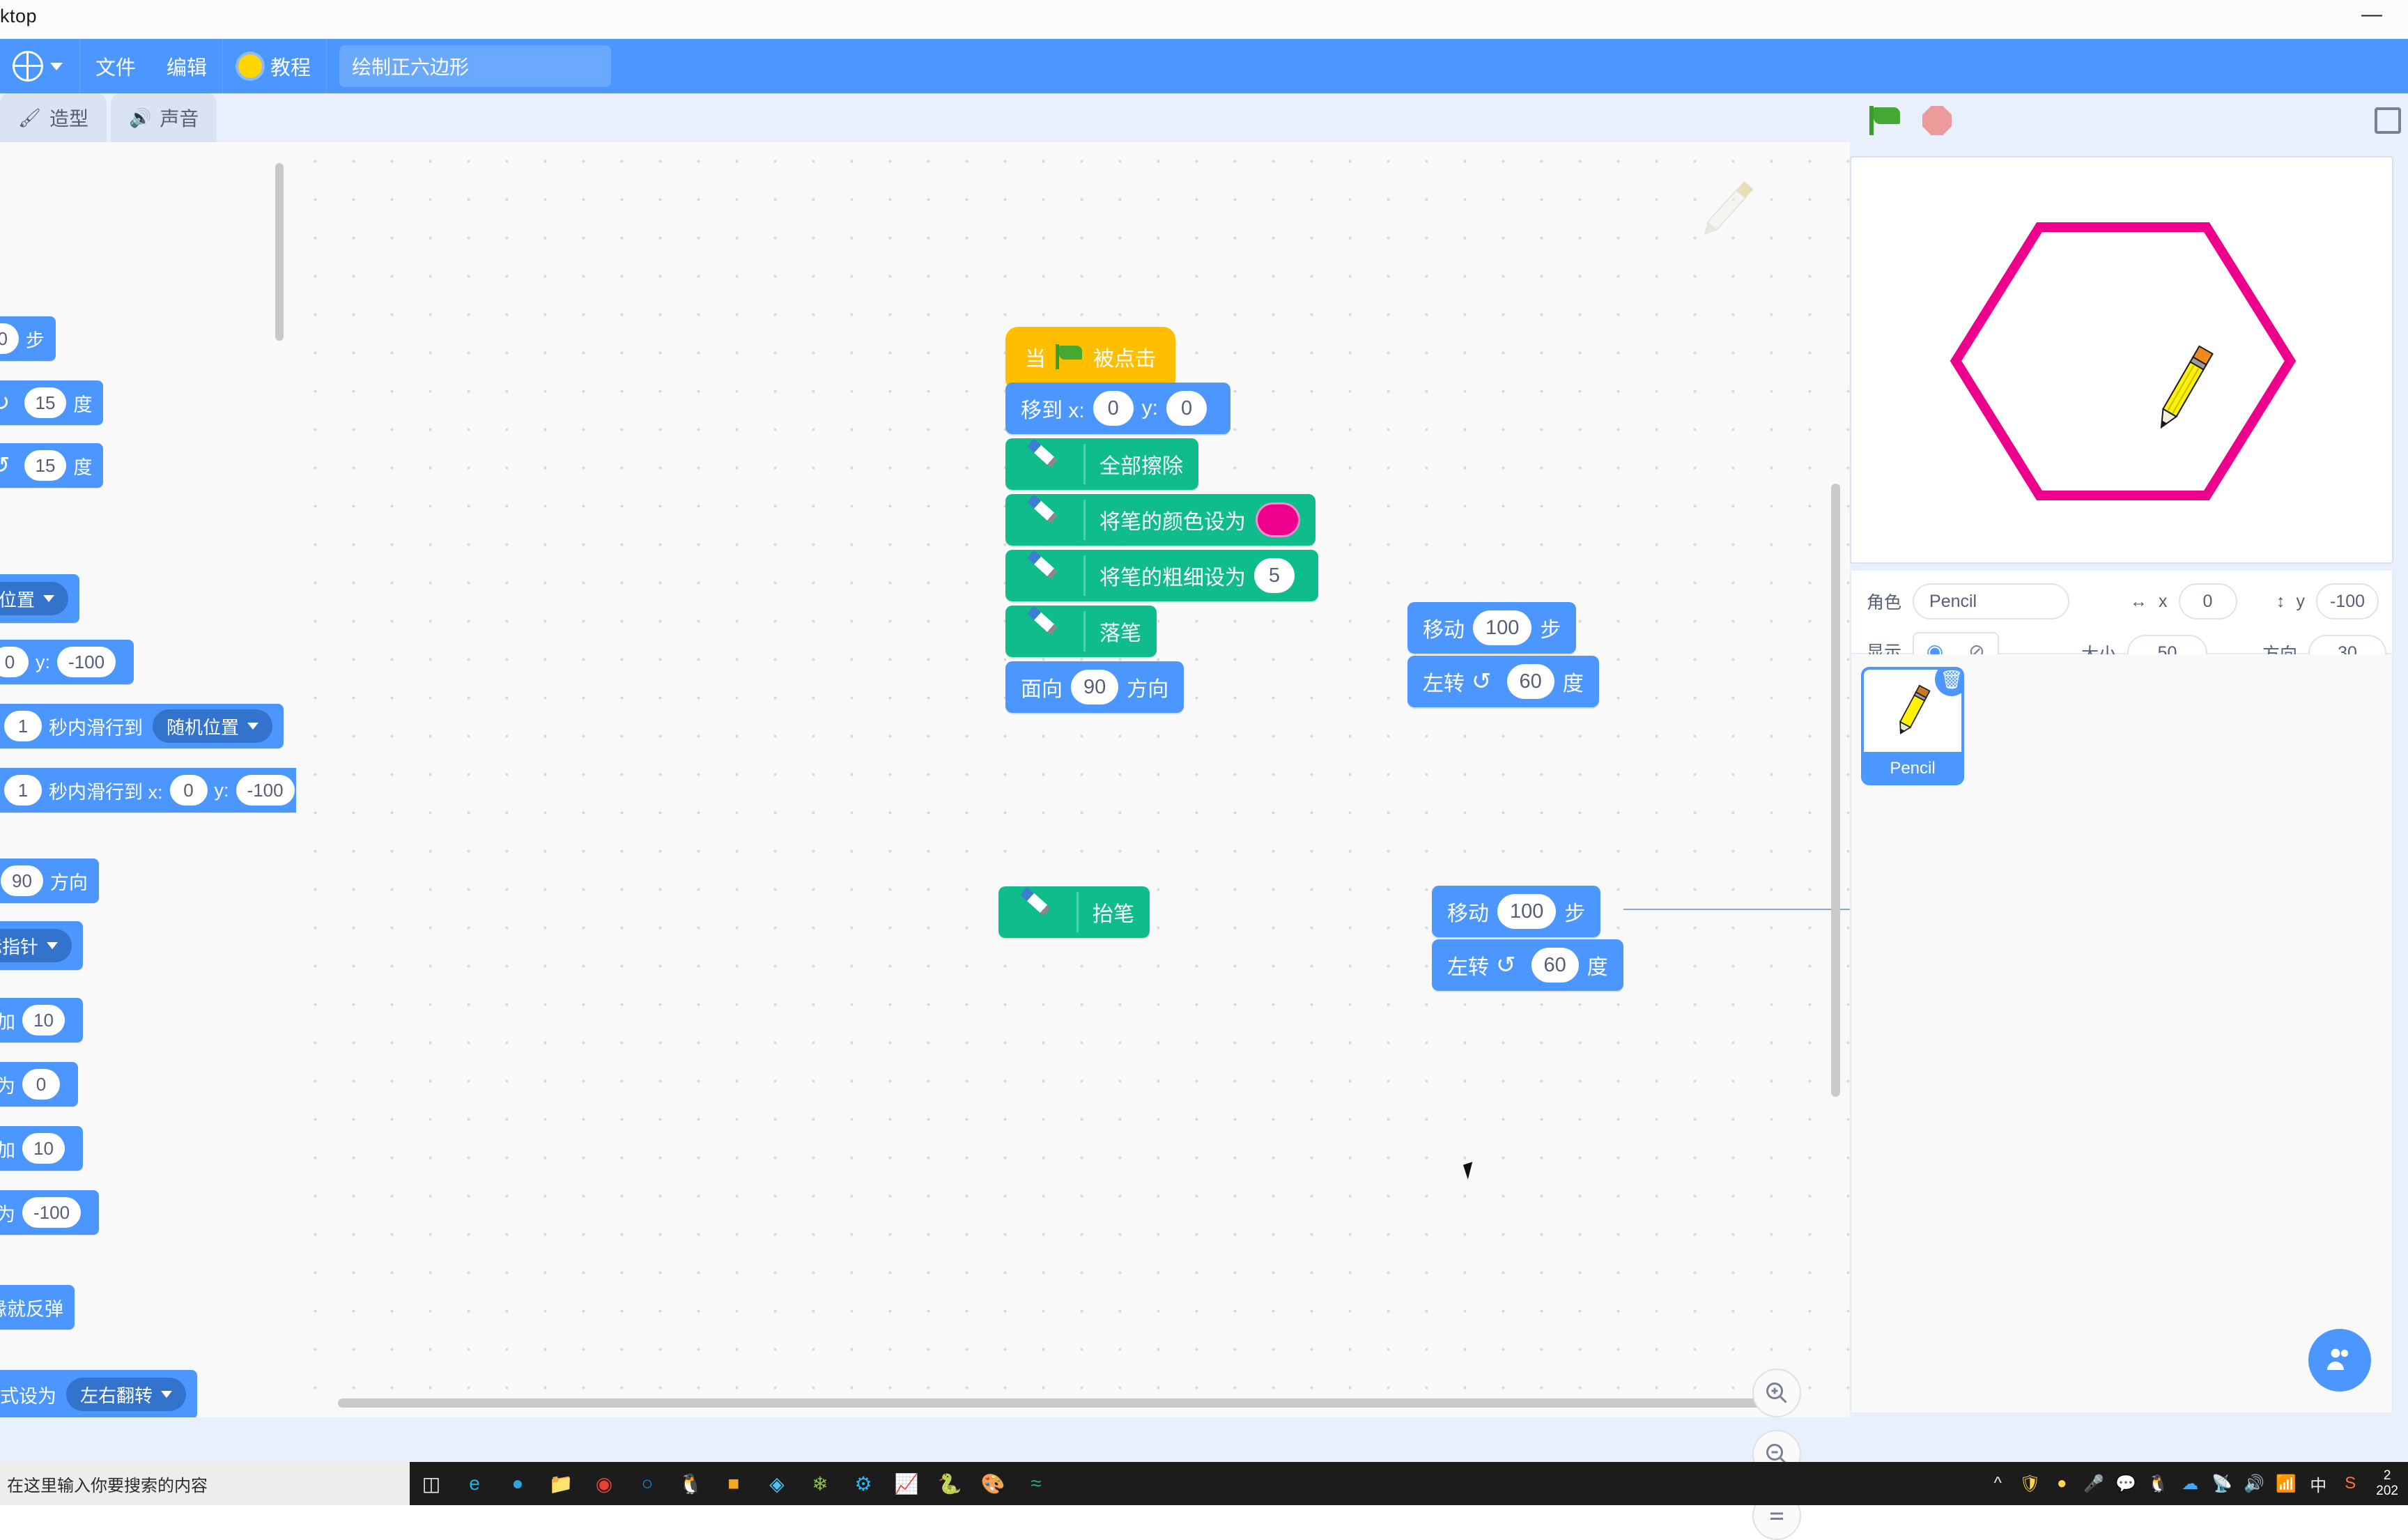  I want to click on fullscreen-icon, so click(2388, 120).